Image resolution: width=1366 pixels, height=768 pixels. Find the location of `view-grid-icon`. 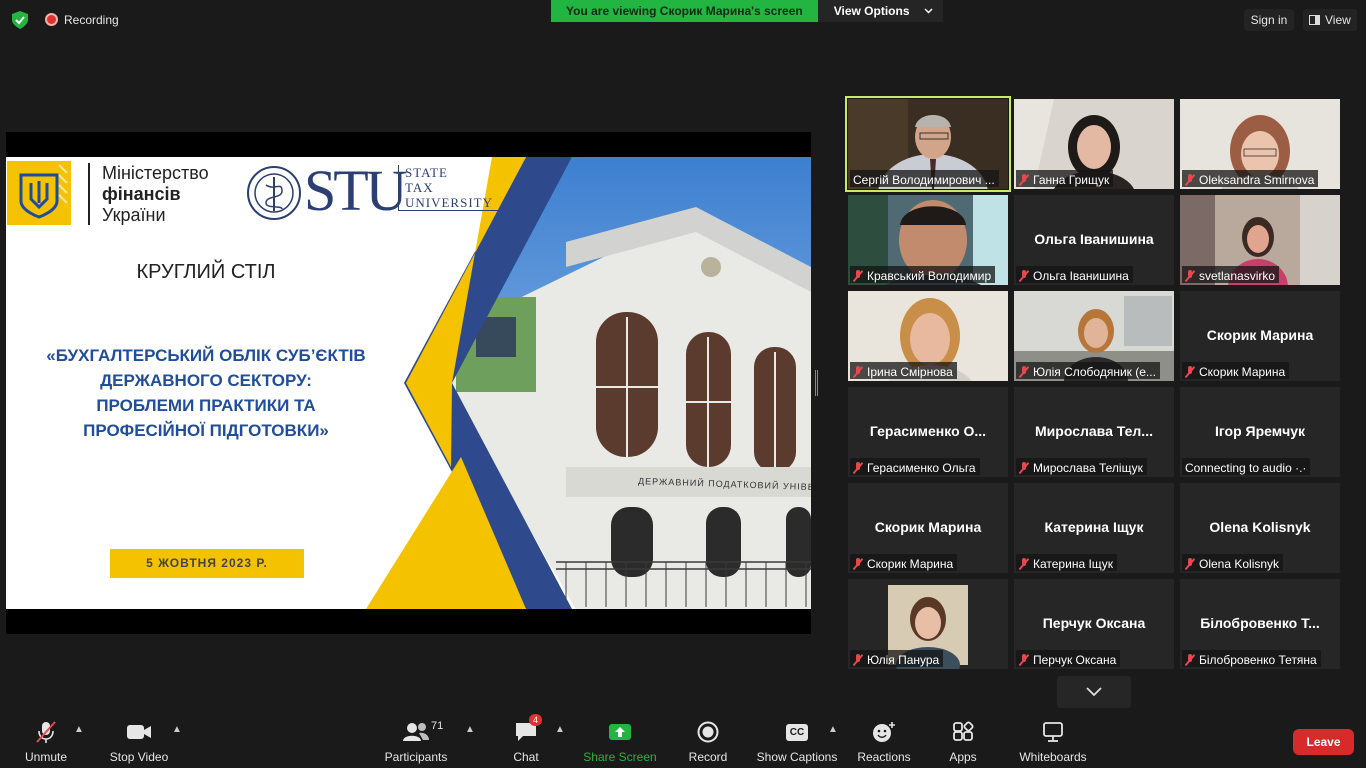

view-grid-icon is located at coordinates (1314, 20).